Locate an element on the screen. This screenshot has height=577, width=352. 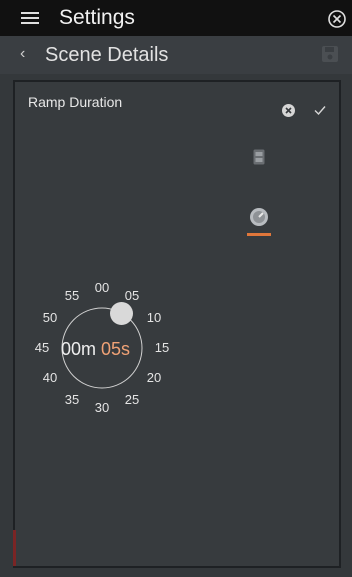
time-readout: 00m 05s is located at coordinates (95, 349).